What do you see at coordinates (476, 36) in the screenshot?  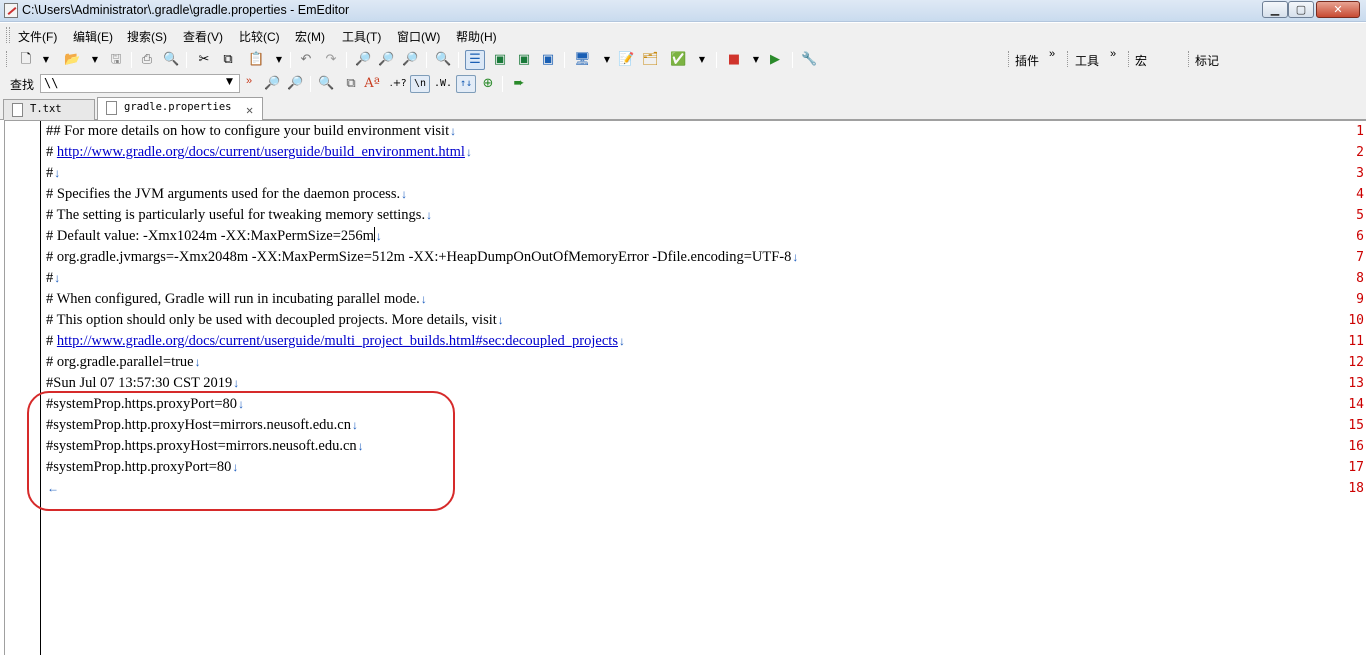 I see `menu-help: 帮助(H)` at bounding box center [476, 36].